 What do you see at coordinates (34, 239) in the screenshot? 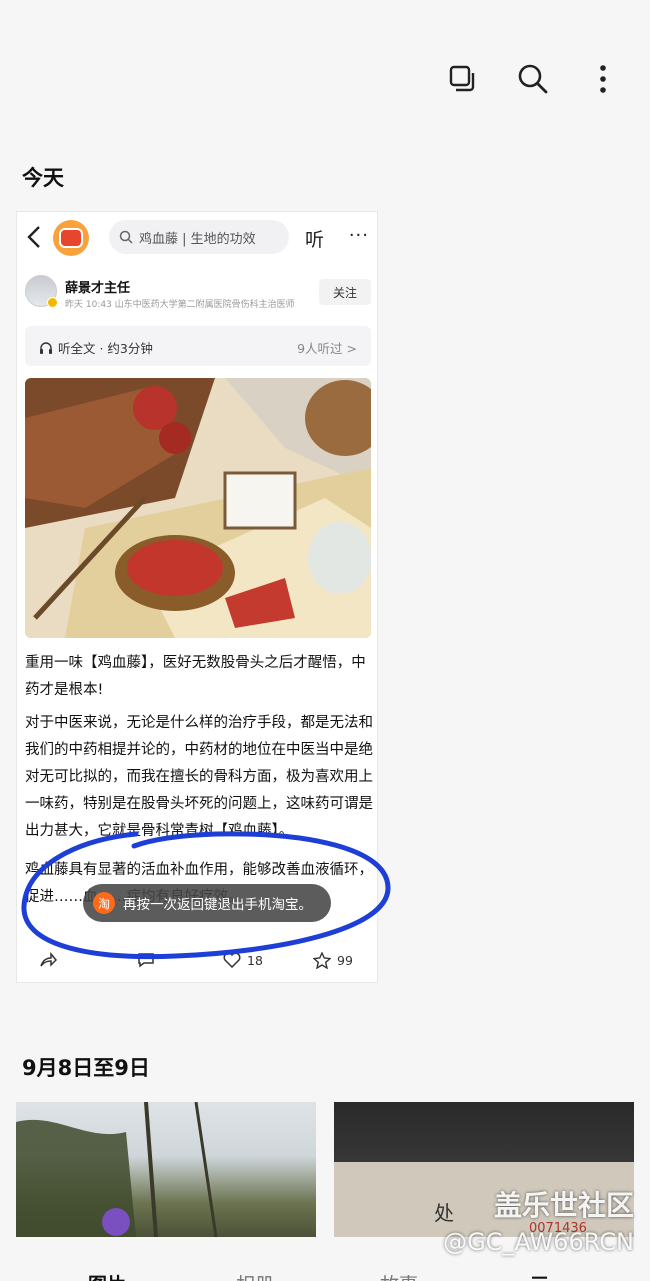
I see `back-arrow-icon` at bounding box center [34, 239].